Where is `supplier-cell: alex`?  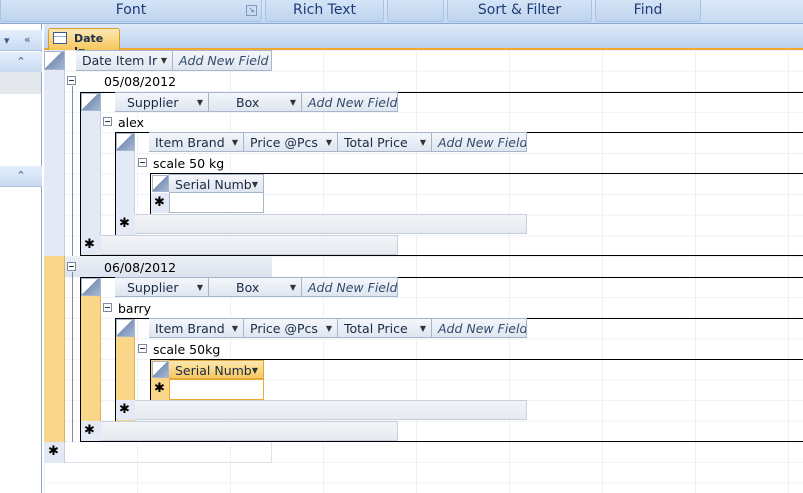
supplier-cell: alex is located at coordinates (131, 122).